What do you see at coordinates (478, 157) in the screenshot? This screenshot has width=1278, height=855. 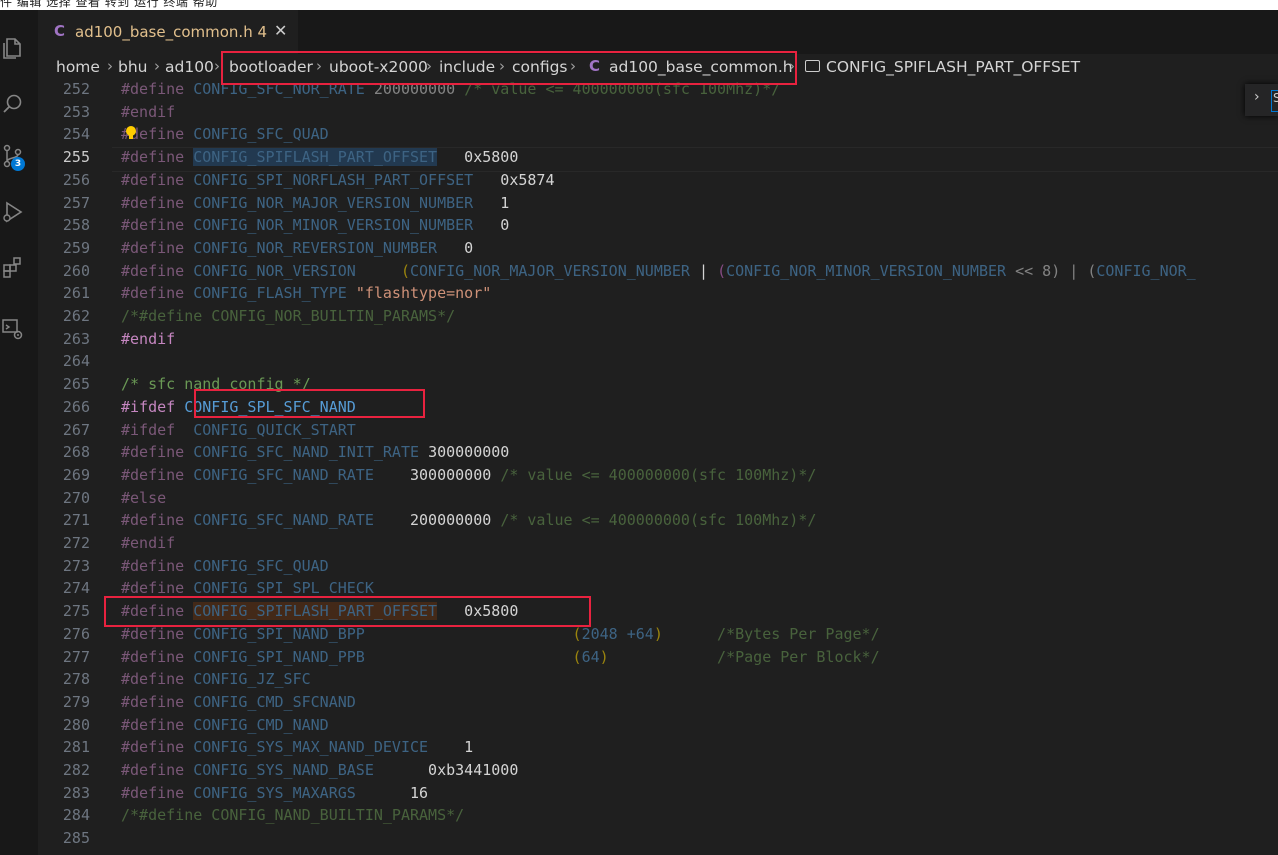 I see `code-token: 0x5800` at bounding box center [478, 157].